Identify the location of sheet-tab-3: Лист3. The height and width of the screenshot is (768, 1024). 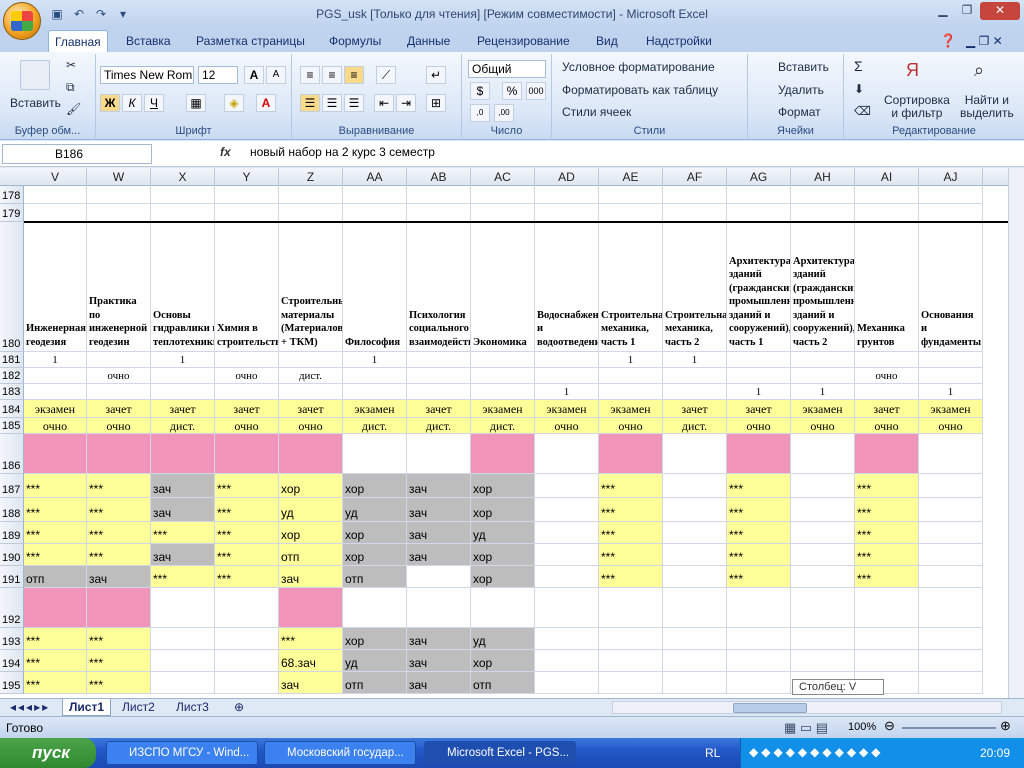
(192, 707).